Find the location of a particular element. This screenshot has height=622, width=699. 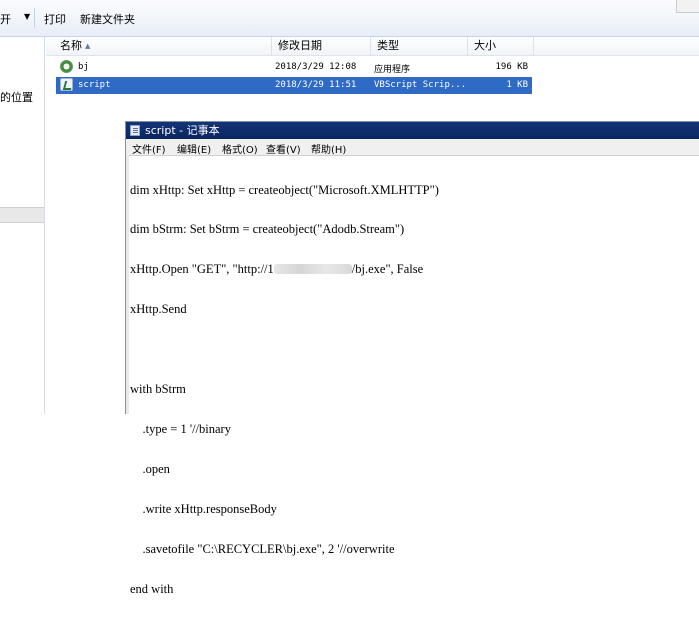

column-date: 修改日期 is located at coordinates (321, 46).